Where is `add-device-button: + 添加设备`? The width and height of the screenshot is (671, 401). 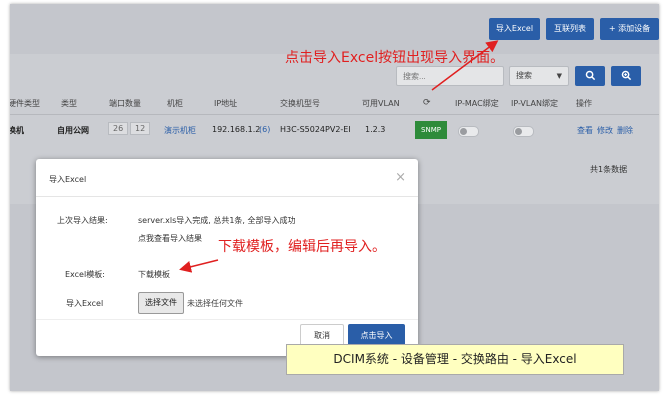
add-device-button: + 添加设备 is located at coordinates (629, 29).